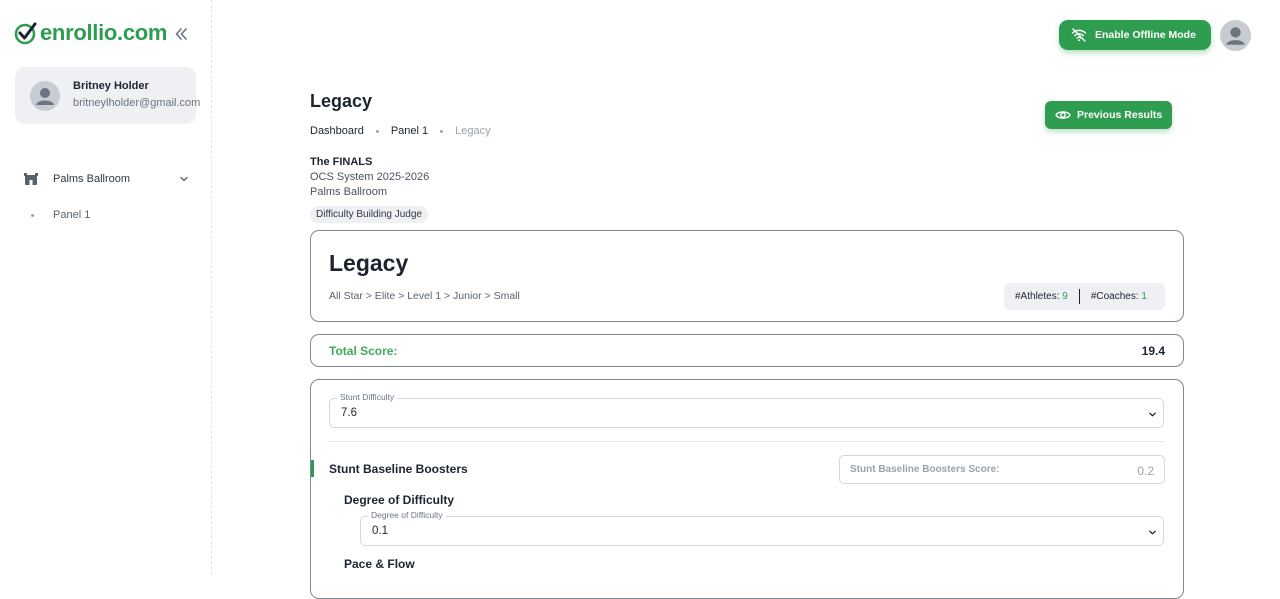  What do you see at coordinates (1145, 35) in the screenshot?
I see `offline-mode-label: Enable Offline Mode` at bounding box center [1145, 35].